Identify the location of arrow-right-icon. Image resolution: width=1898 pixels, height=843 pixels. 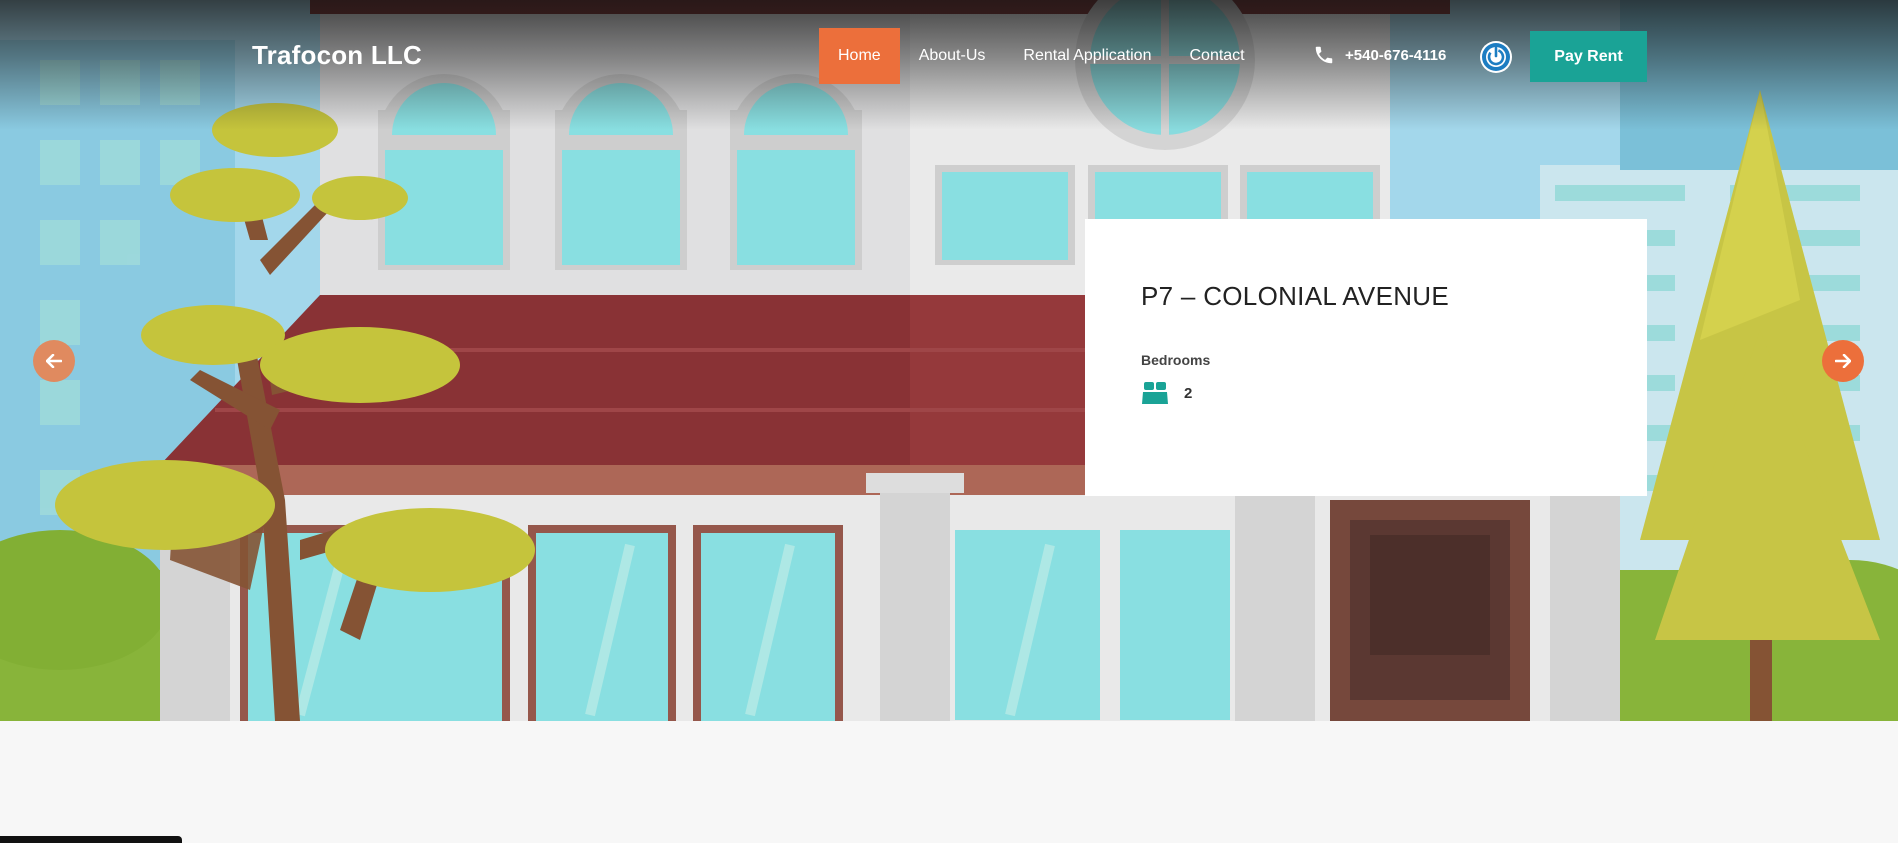
(1843, 361).